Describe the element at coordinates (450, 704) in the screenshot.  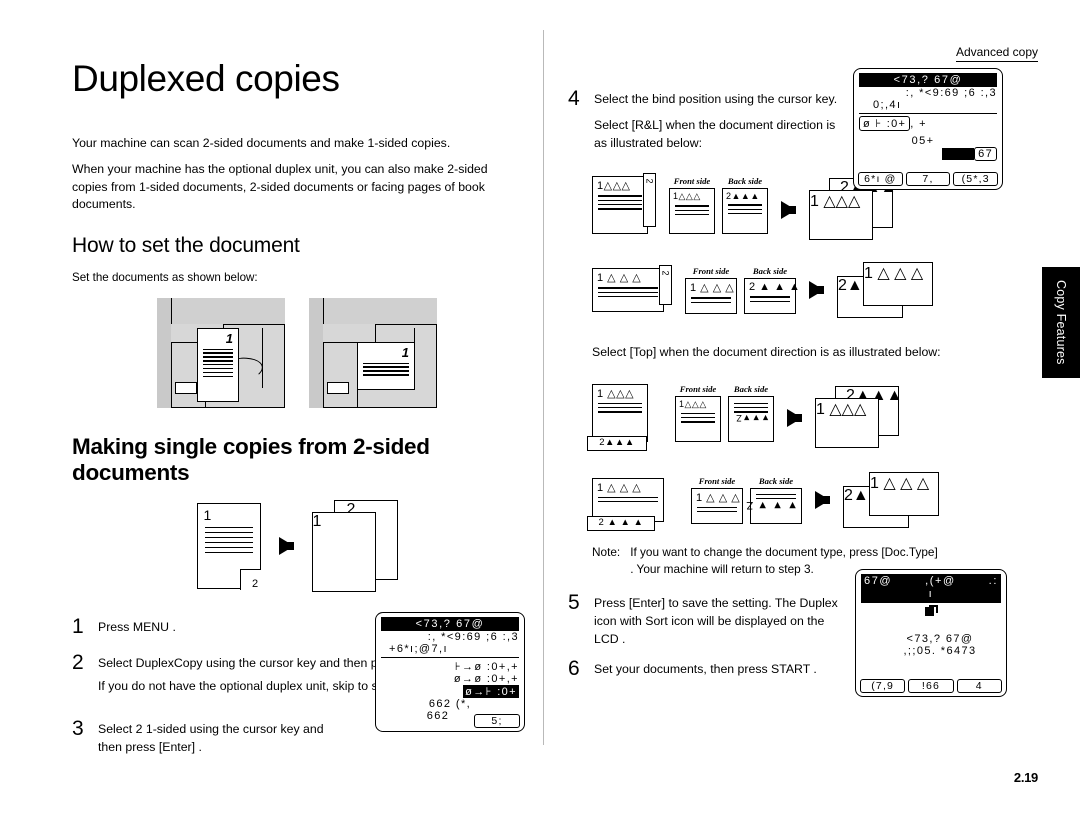
I see `lcd-line: 662 (*,` at that location.